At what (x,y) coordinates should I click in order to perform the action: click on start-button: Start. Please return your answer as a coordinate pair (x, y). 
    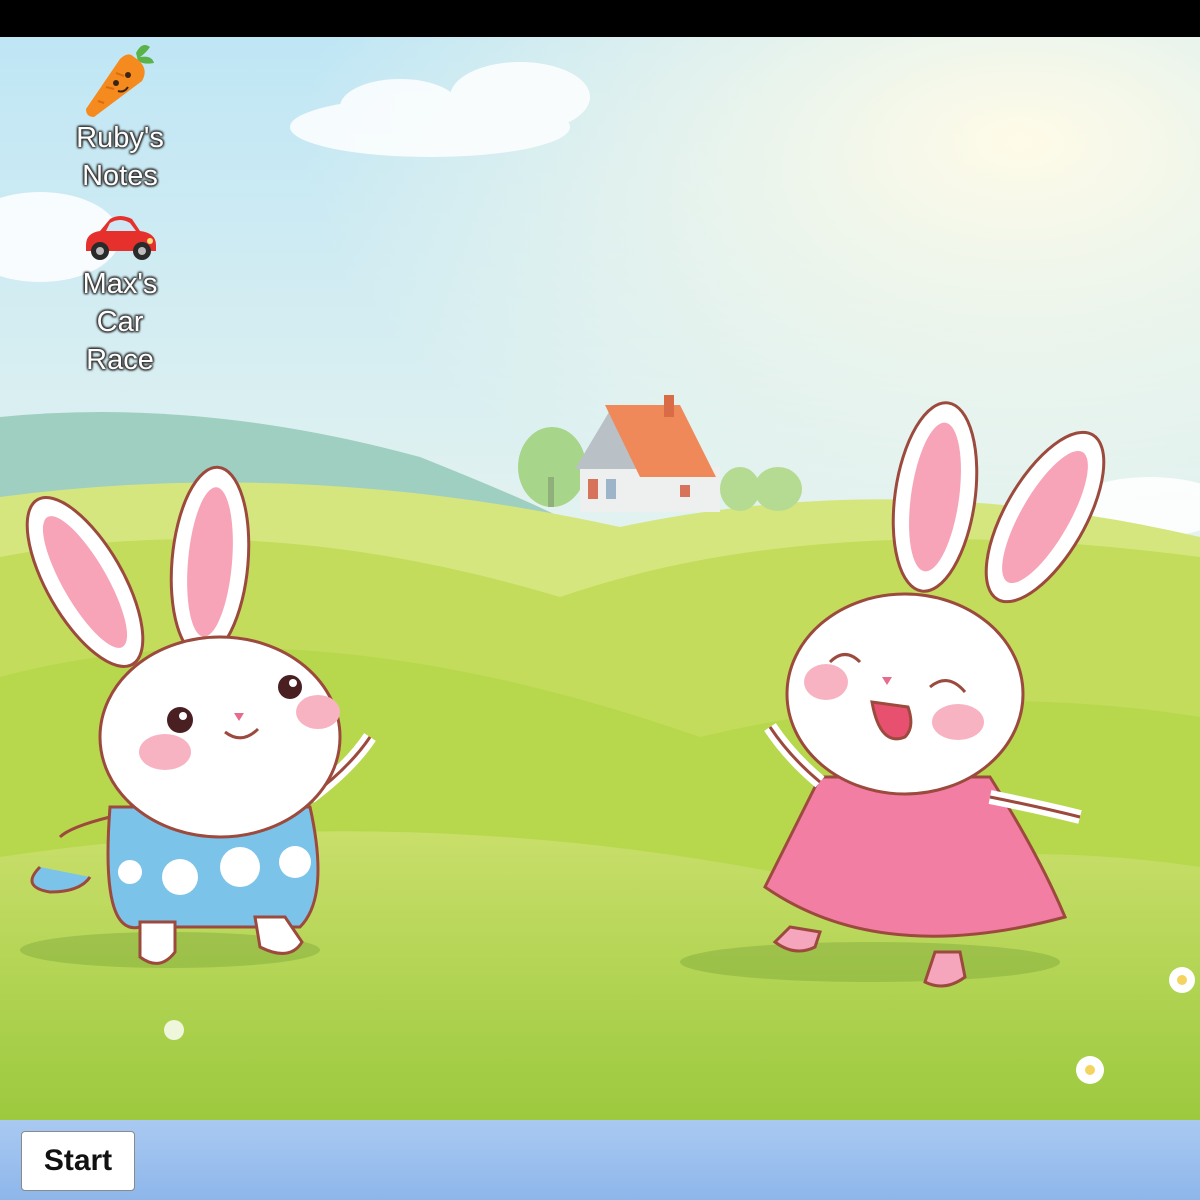
    Looking at the image, I should click on (78, 1161).